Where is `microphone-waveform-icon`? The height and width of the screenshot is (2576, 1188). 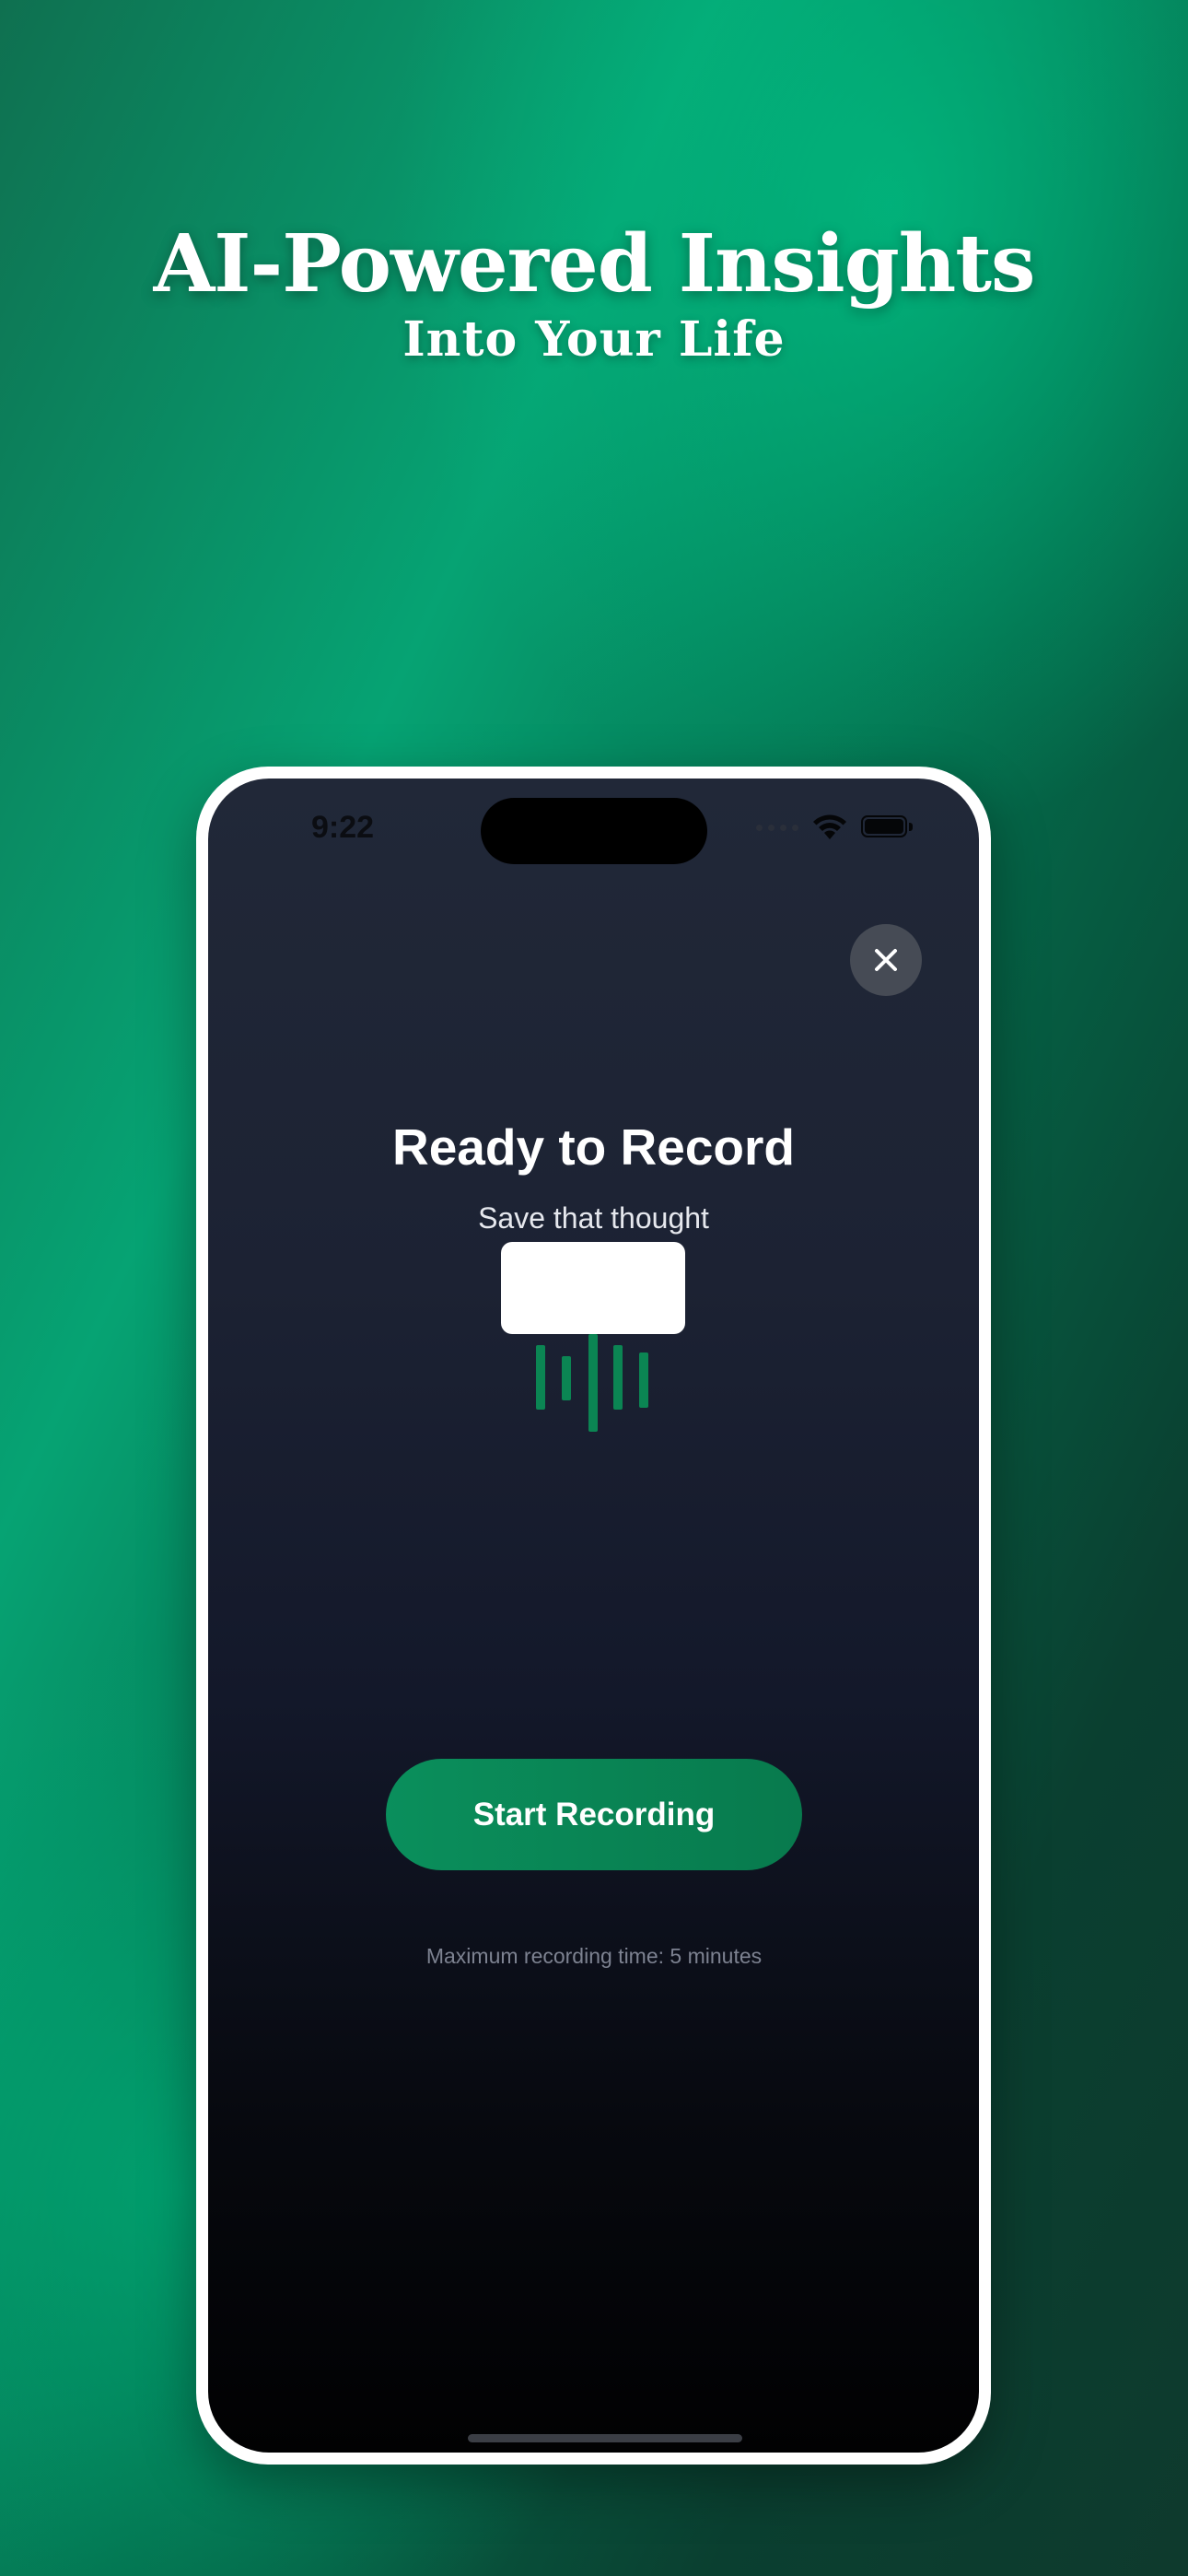
microphone-waveform-icon is located at coordinates (593, 1338).